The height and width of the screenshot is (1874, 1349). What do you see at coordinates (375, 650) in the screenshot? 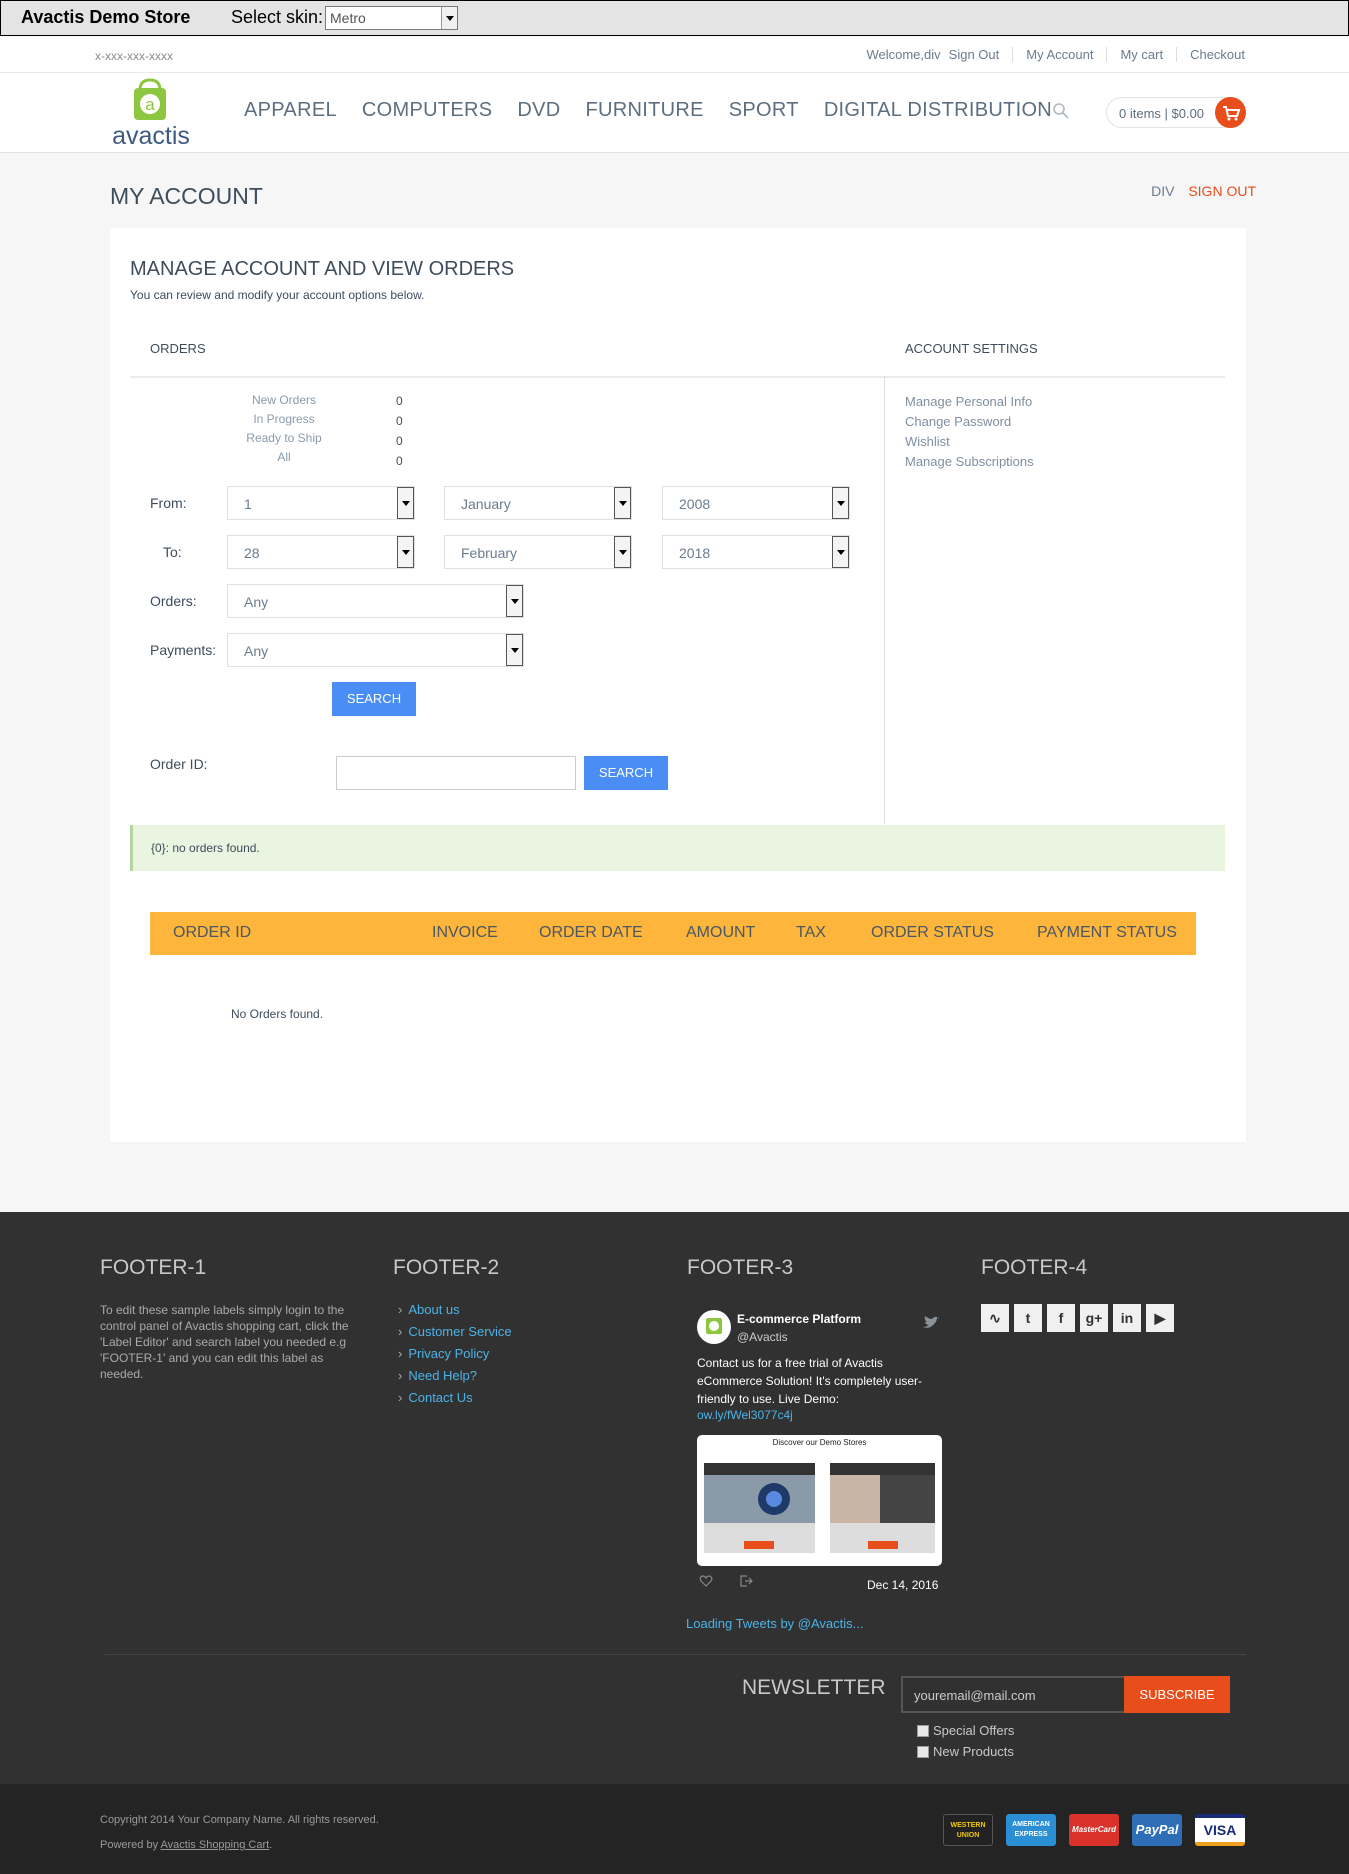
I see `payments-status-select: Any` at bounding box center [375, 650].